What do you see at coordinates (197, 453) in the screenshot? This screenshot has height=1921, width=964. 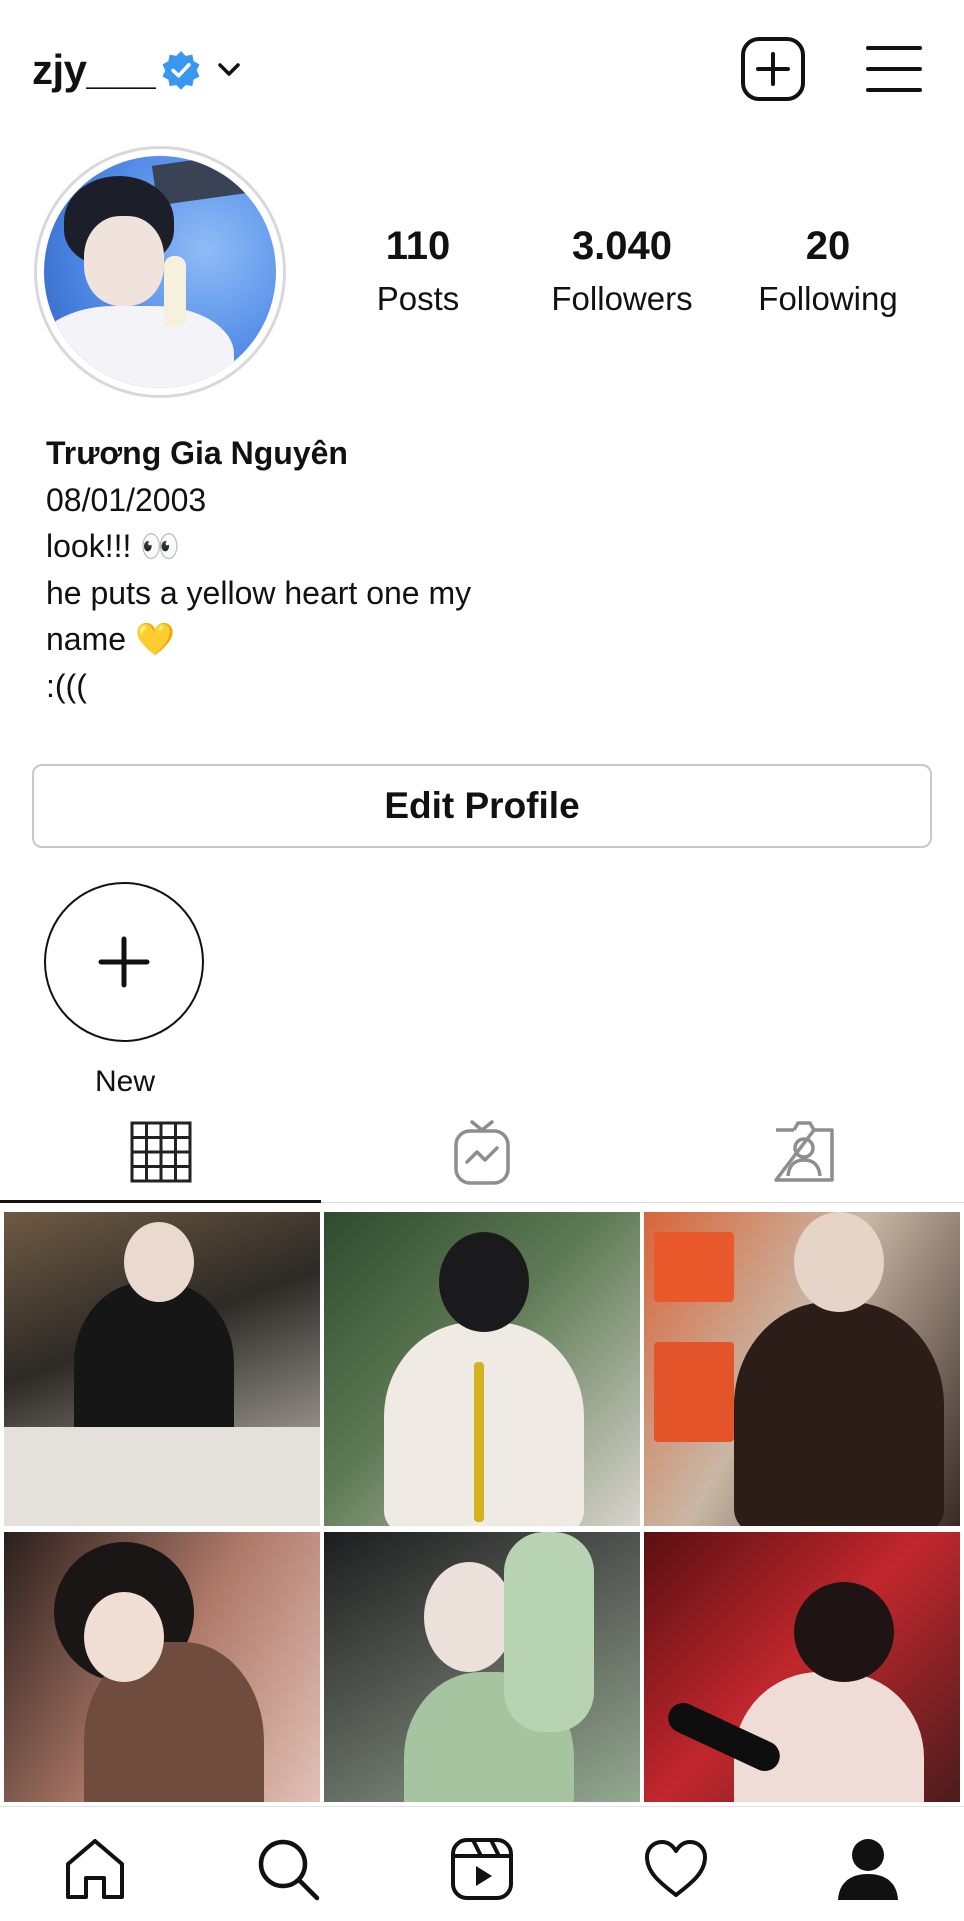 I see `display-name: Trương Gia Nguyên` at bounding box center [197, 453].